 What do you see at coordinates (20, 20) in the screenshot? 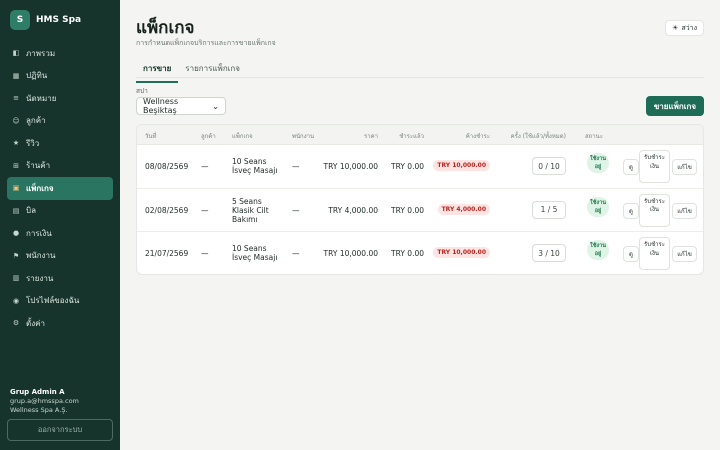
I see `brand-logo: S` at bounding box center [20, 20].